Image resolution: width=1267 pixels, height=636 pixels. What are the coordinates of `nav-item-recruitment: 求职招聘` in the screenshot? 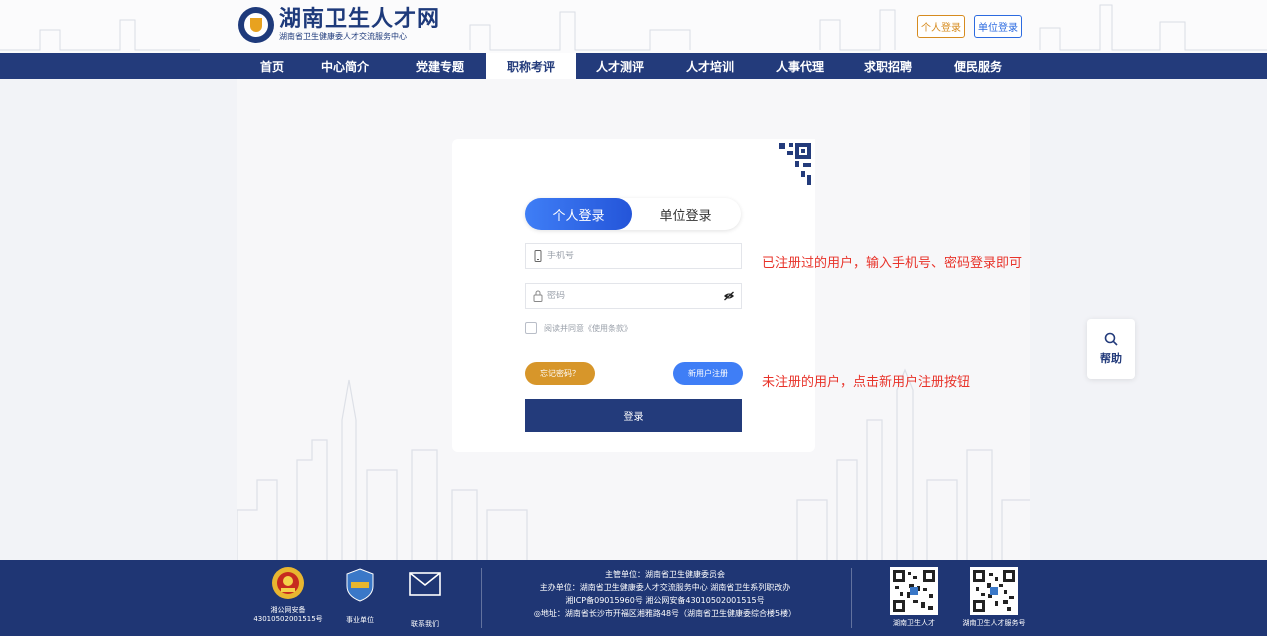 It's located at (888, 66).